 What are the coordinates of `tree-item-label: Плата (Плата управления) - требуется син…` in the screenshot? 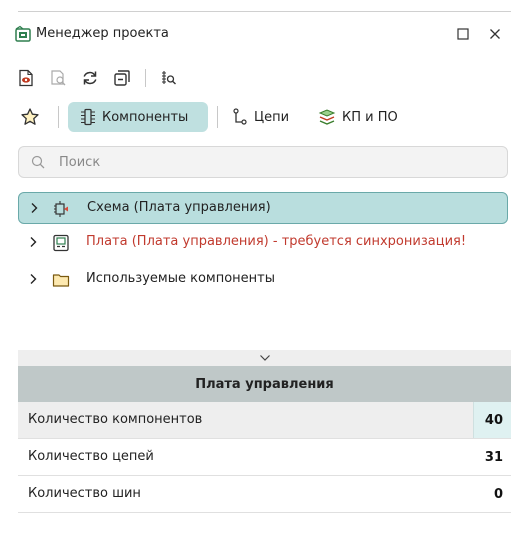 It's located at (276, 241).